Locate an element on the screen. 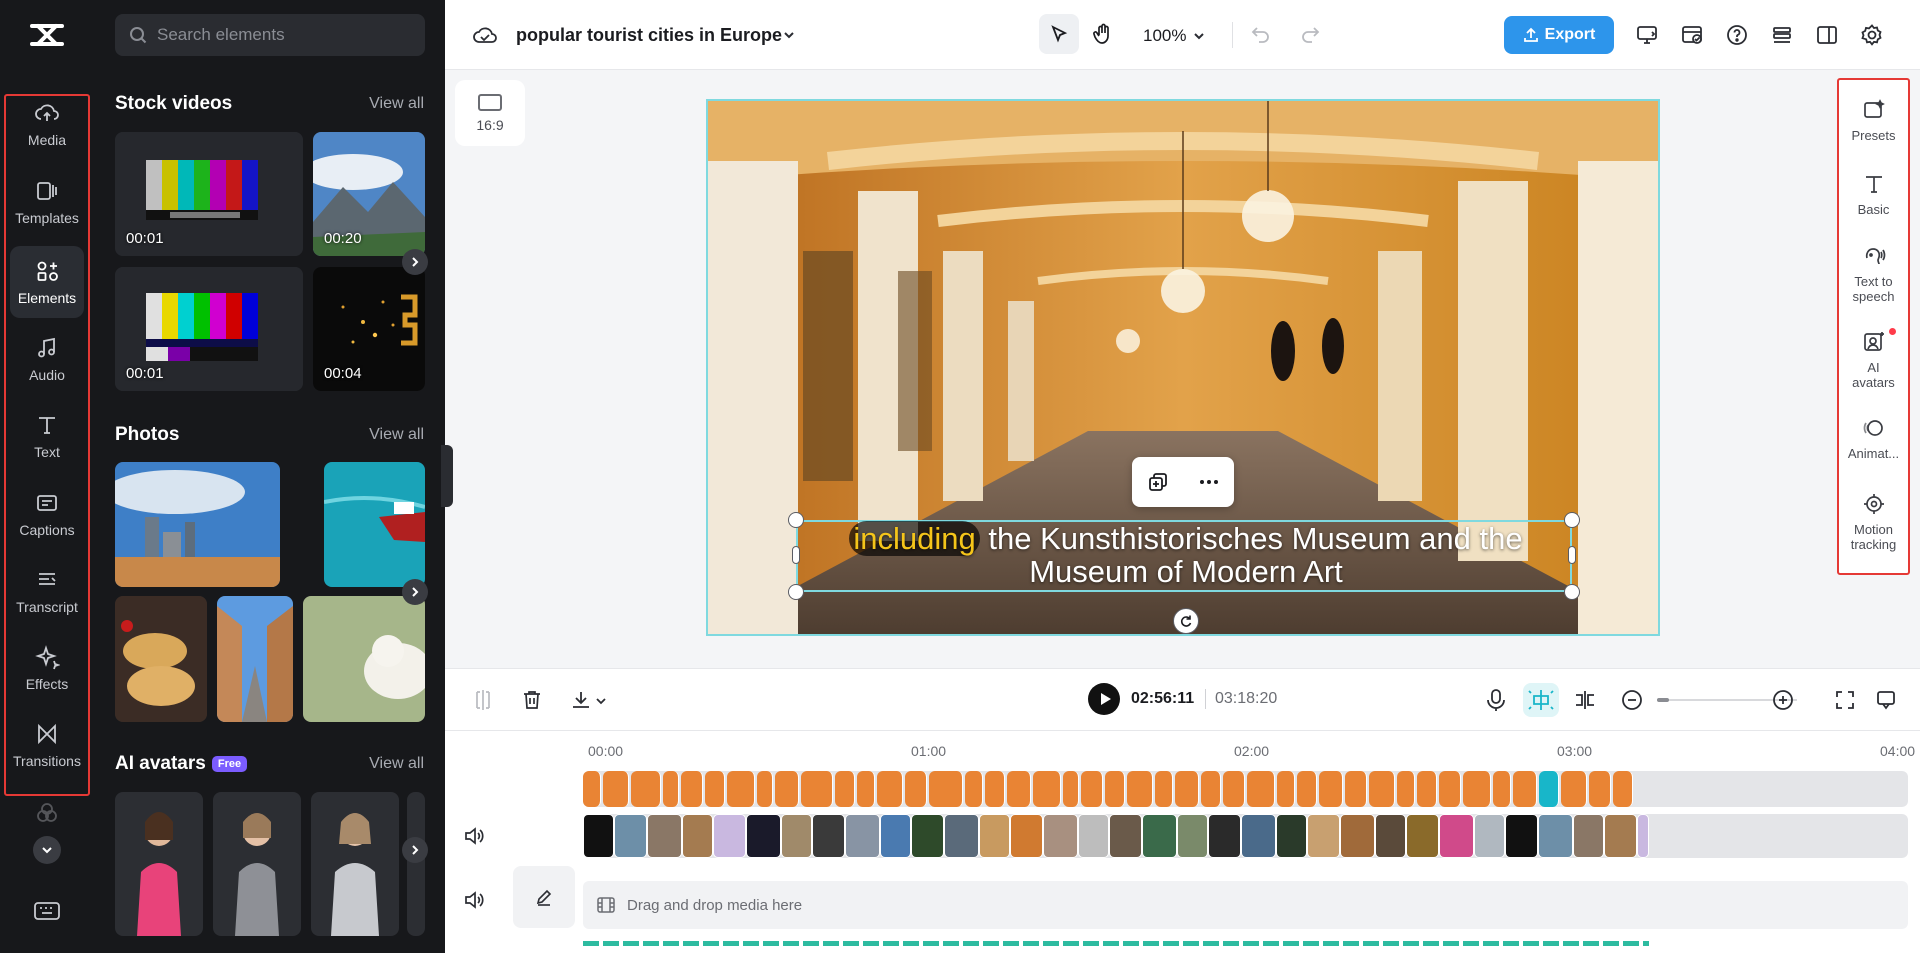 This screenshot has height=953, width=1920. prop-basic: Basic is located at coordinates (1873, 194).